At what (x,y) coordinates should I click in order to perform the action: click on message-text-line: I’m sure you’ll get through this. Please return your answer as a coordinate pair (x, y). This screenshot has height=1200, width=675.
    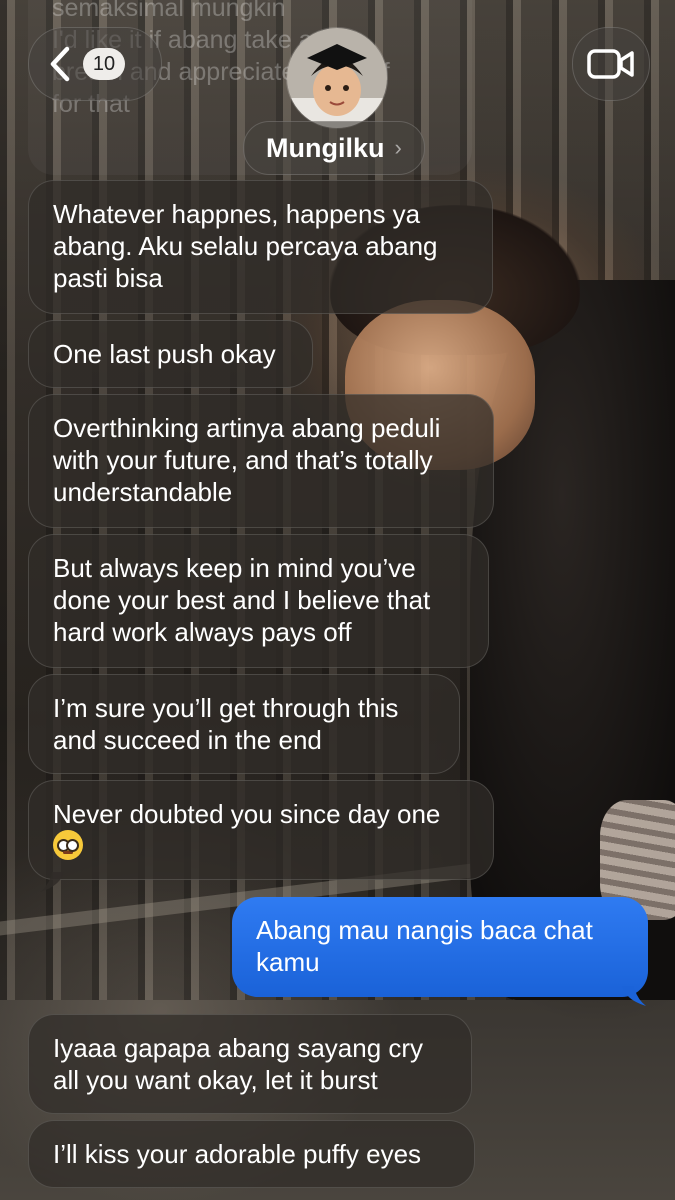
    Looking at the image, I should click on (226, 708).